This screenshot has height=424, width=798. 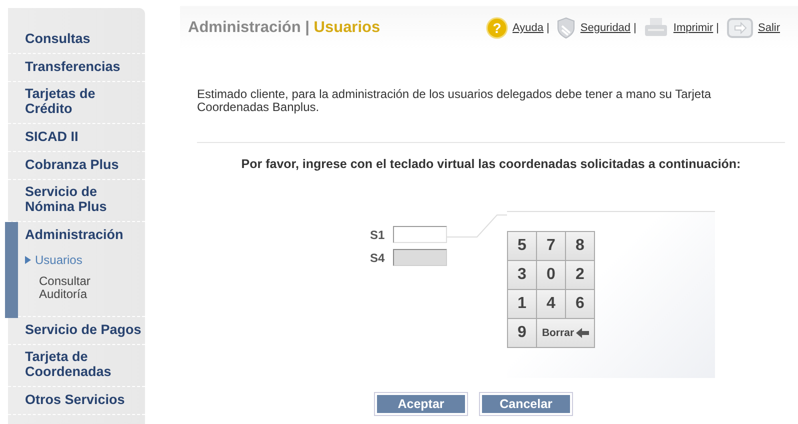 I want to click on exit-icon, so click(x=739, y=28).